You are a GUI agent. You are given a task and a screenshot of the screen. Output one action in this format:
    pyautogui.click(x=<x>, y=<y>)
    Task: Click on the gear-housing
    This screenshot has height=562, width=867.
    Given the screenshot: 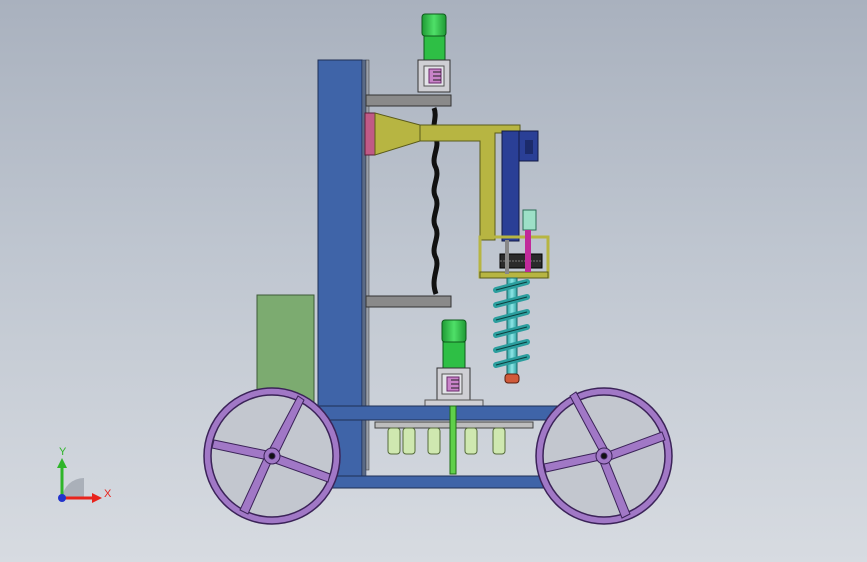 What is the action you would take?
    pyautogui.click(x=514, y=254)
    